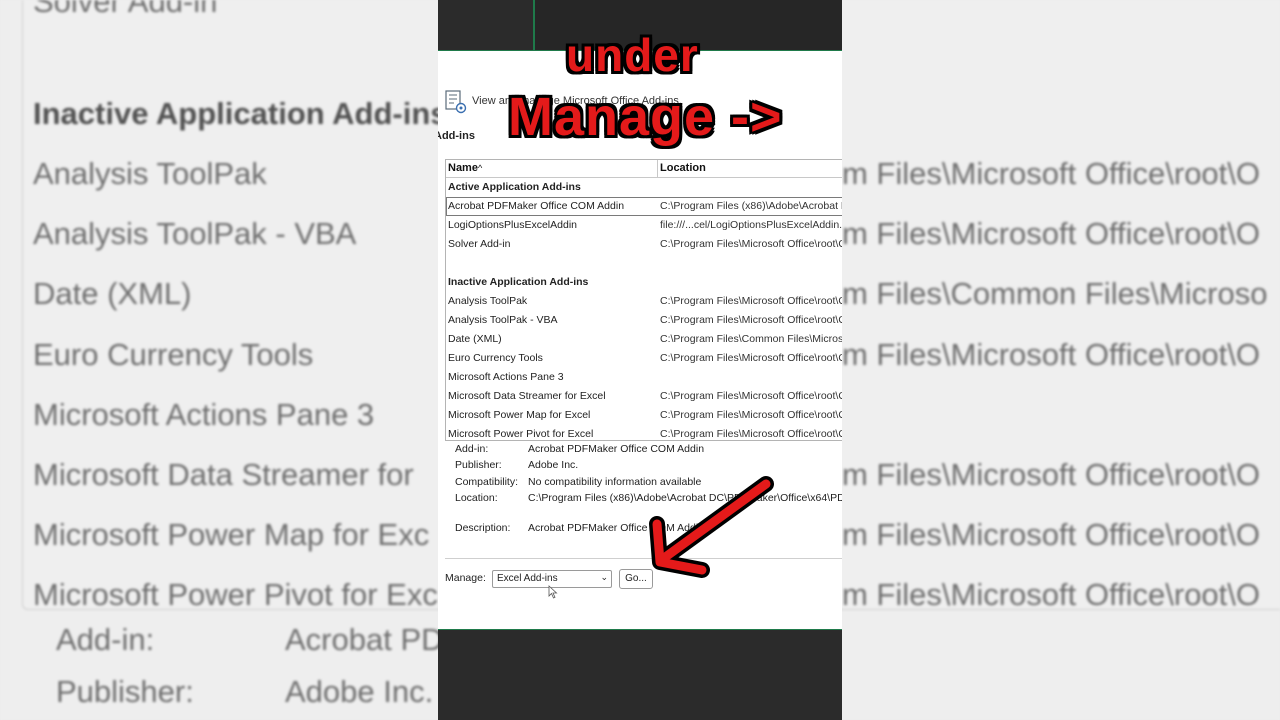  I want to click on addin-name: Analysis ToolPak - VBA, so click(503, 320).